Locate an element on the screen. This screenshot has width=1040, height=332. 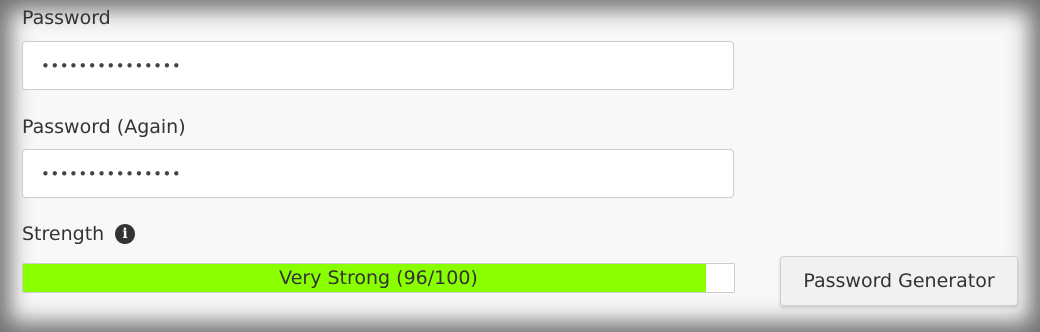
strength-meter-text: Very Strong (96/100) is located at coordinates (378, 278).